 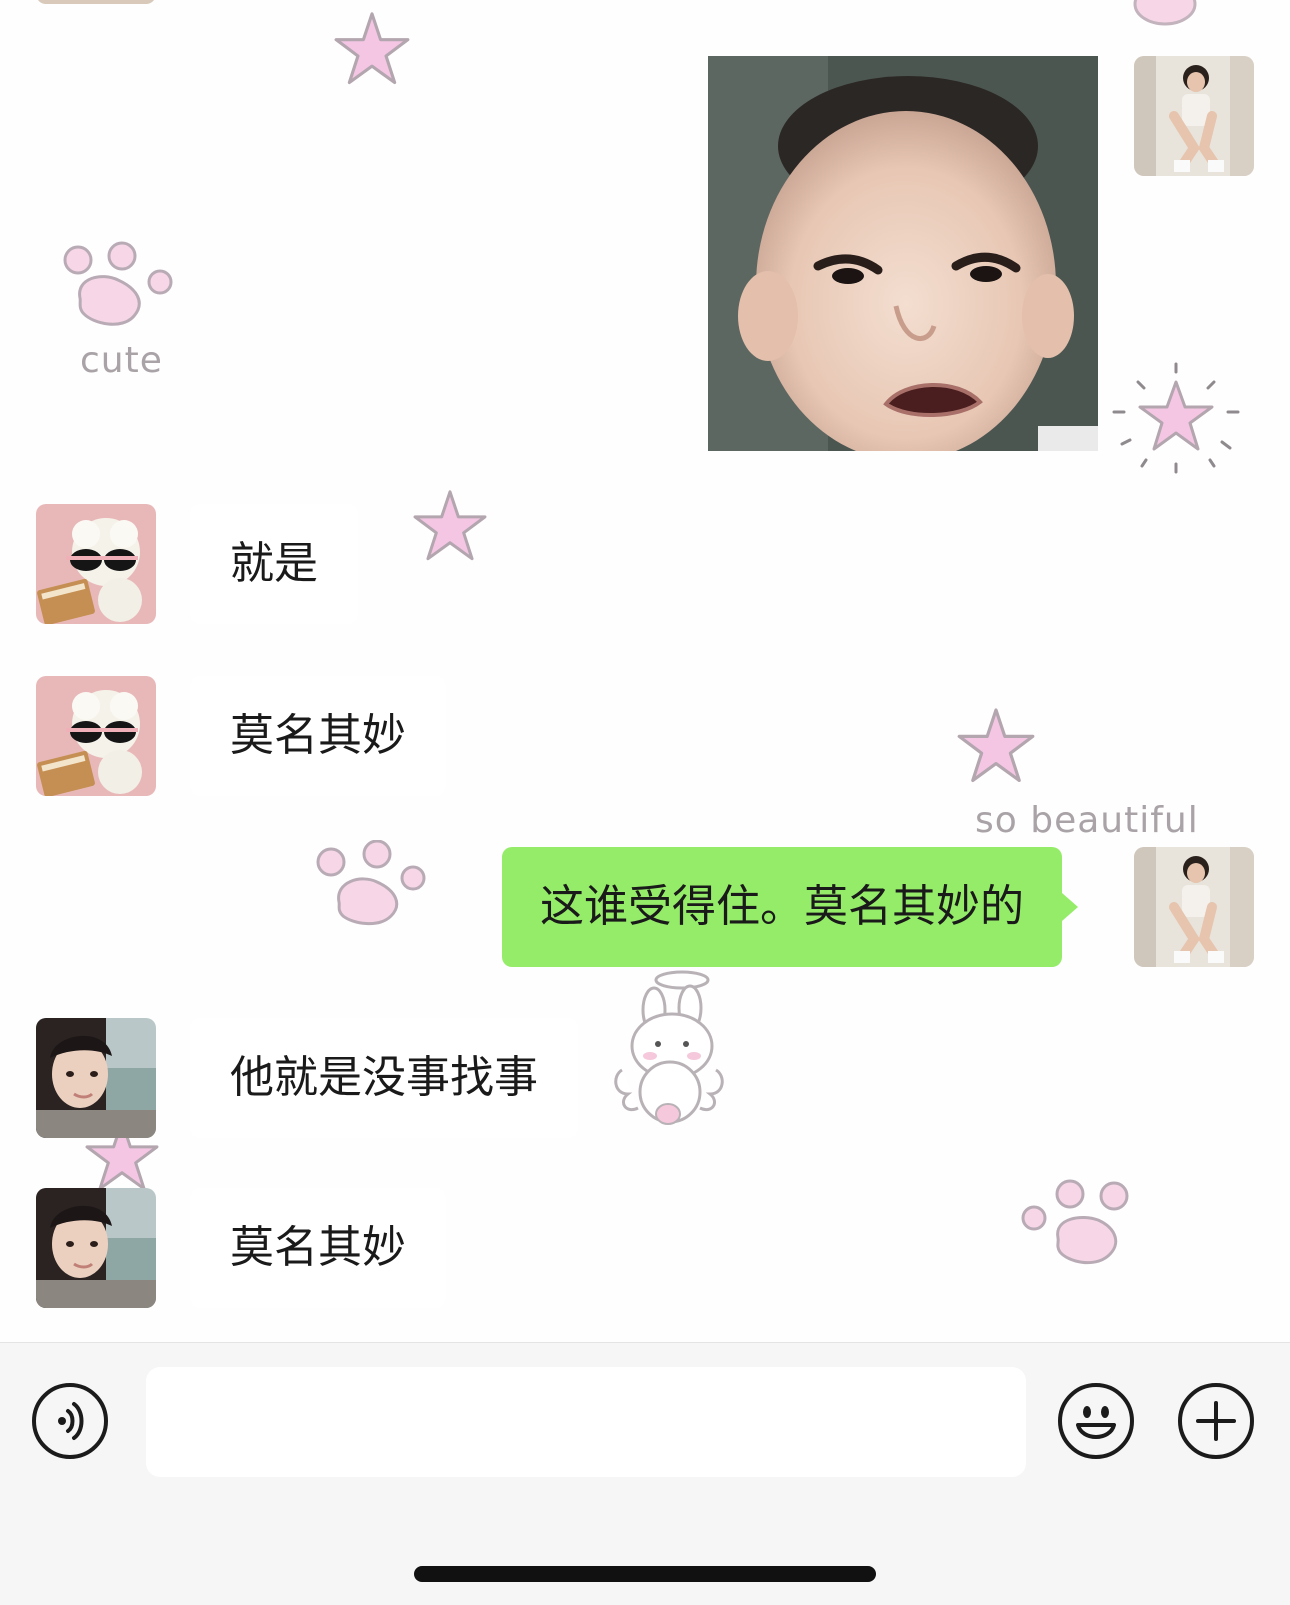 What do you see at coordinates (1087, 820) in the screenshot?
I see `beautiful-label: so beautiful` at bounding box center [1087, 820].